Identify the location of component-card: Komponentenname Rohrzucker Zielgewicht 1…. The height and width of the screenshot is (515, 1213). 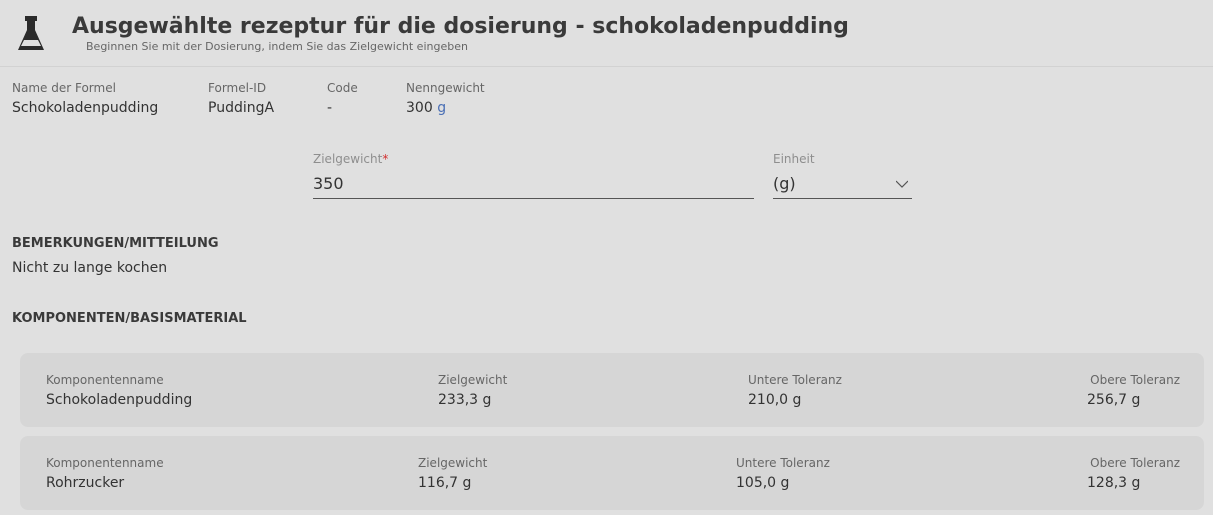
(612, 473).